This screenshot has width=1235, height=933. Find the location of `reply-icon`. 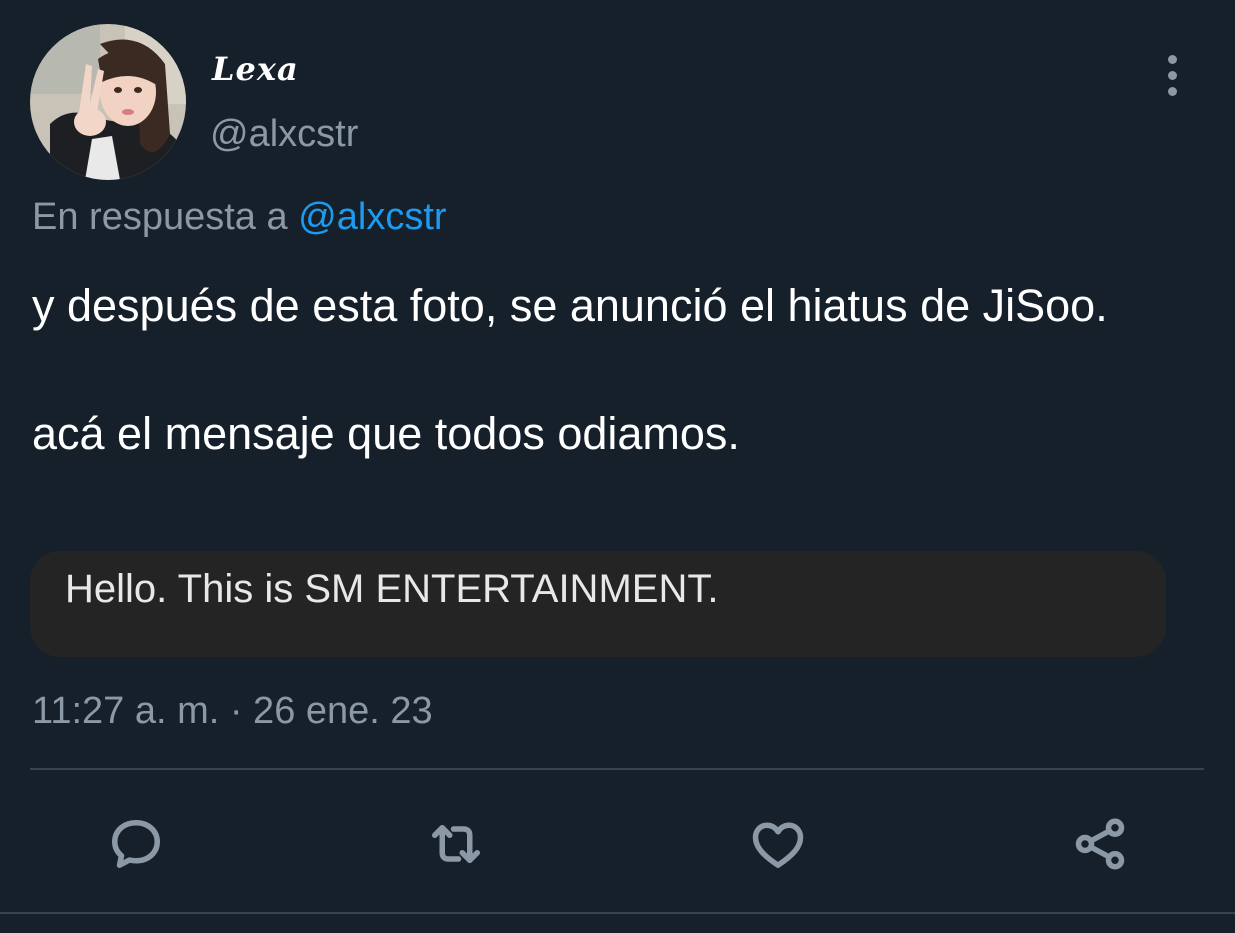

reply-icon is located at coordinates (136, 844).